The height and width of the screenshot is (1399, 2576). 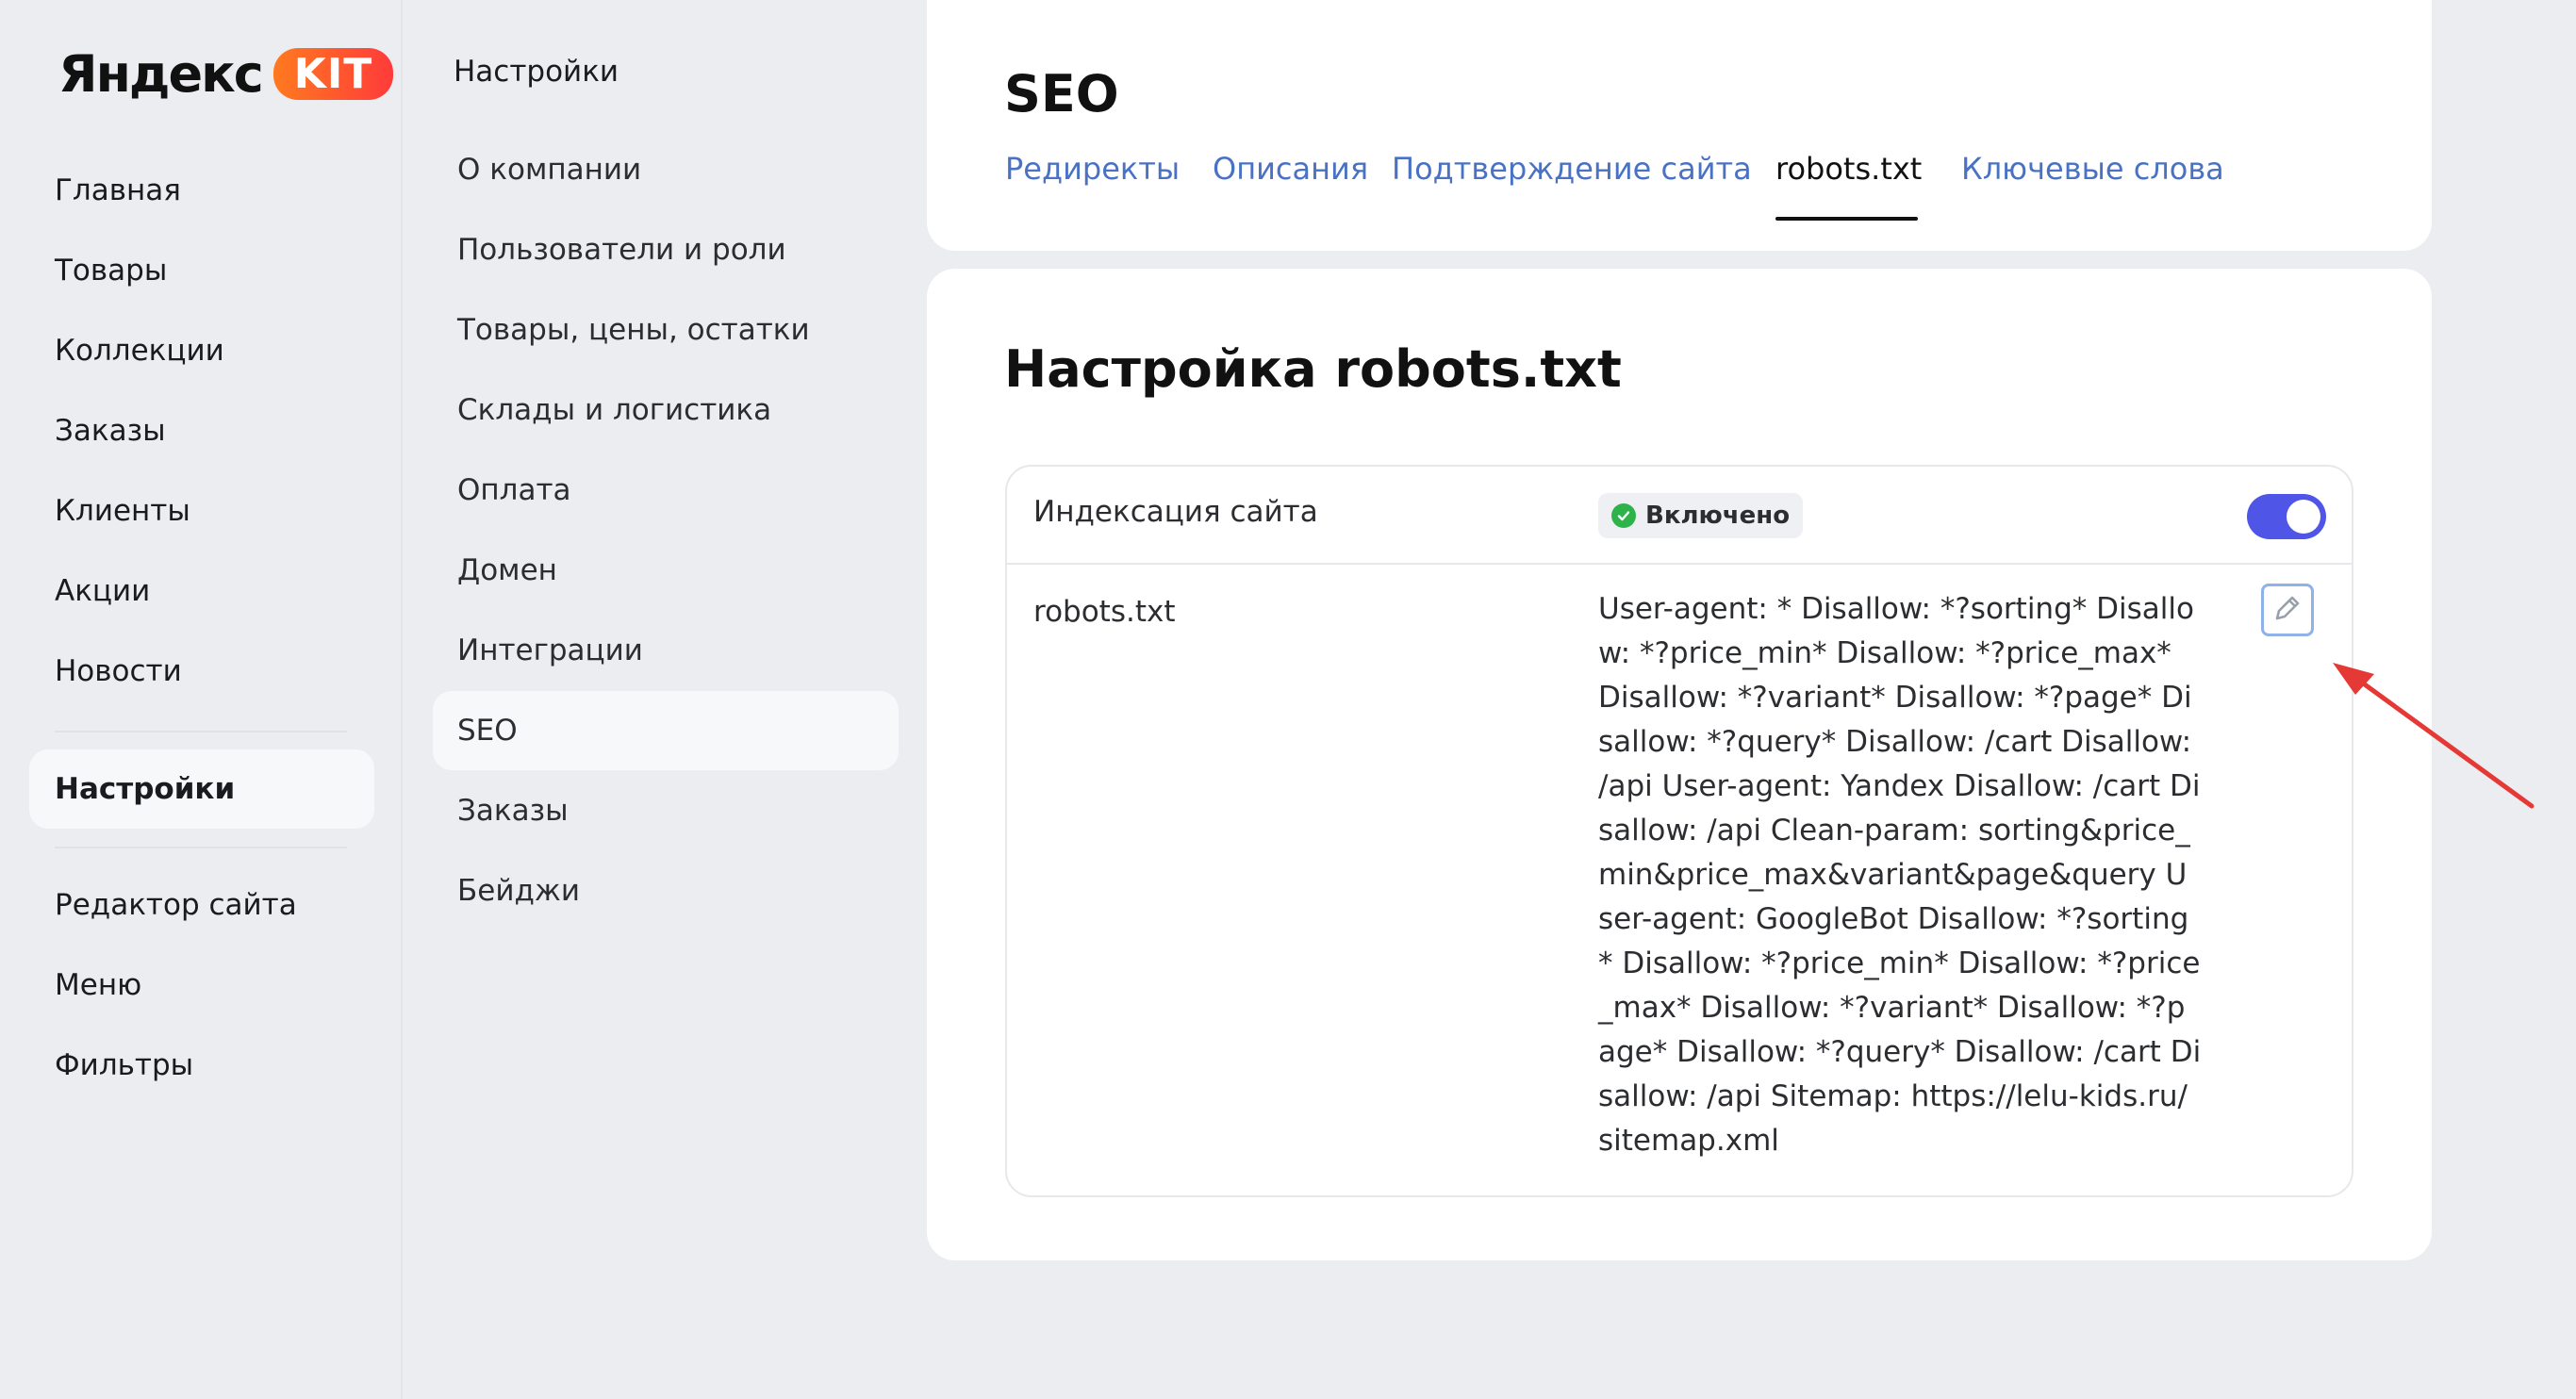 I want to click on submenu-item-orders: Заказы, so click(x=513, y=811).